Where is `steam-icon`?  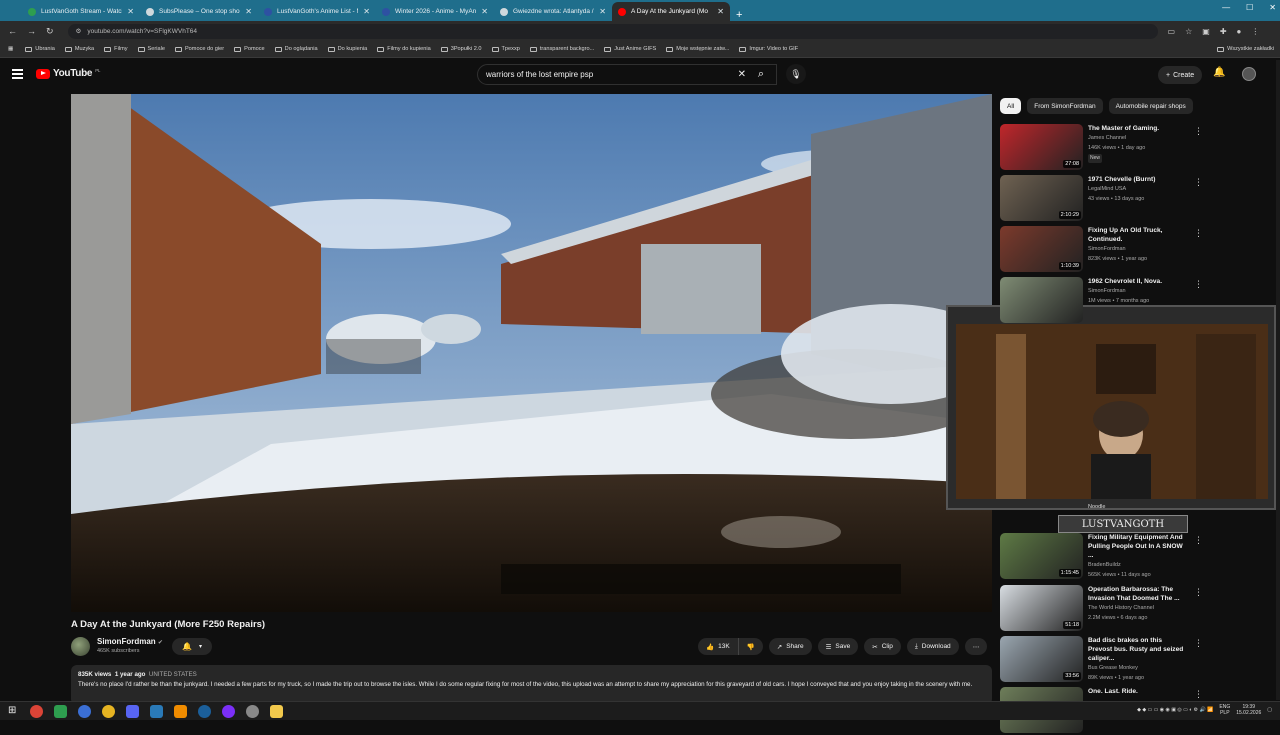
steam-icon is located at coordinates (204, 711).